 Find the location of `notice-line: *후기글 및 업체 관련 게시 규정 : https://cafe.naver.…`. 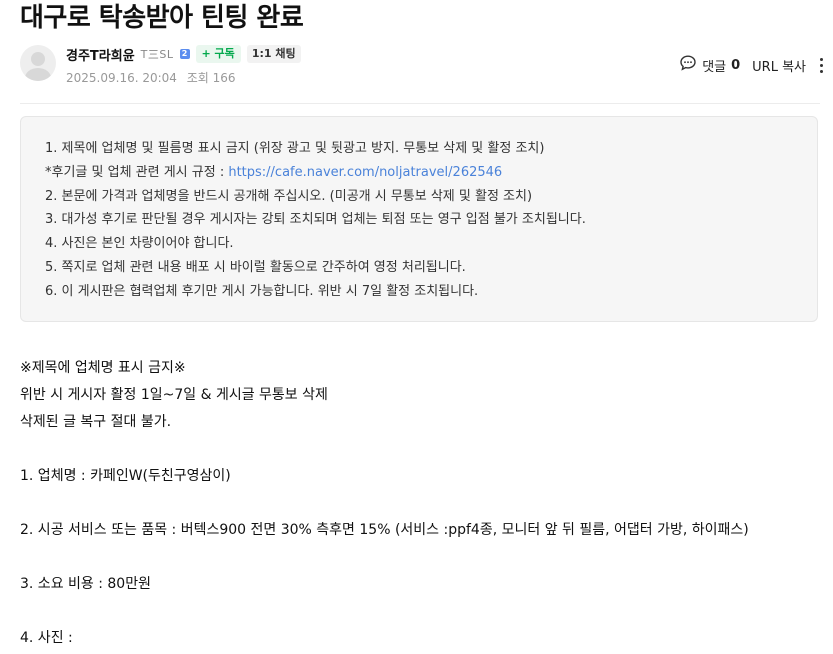

notice-line: *후기글 및 업체 관련 게시 규정 : https://cafe.naver.… is located at coordinates (431, 173).